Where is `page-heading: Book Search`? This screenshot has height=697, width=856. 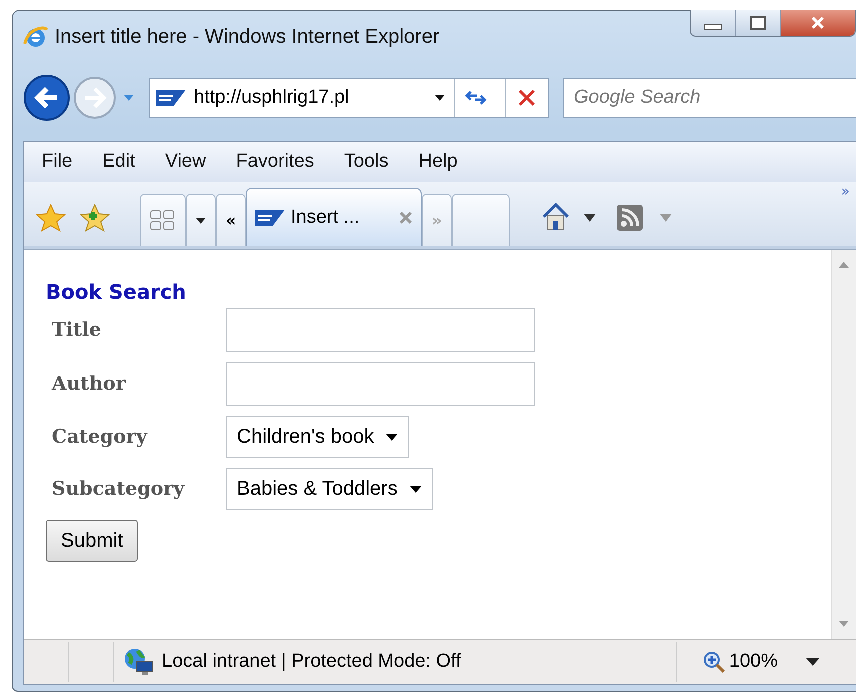 page-heading: Book Search is located at coordinates (117, 292).